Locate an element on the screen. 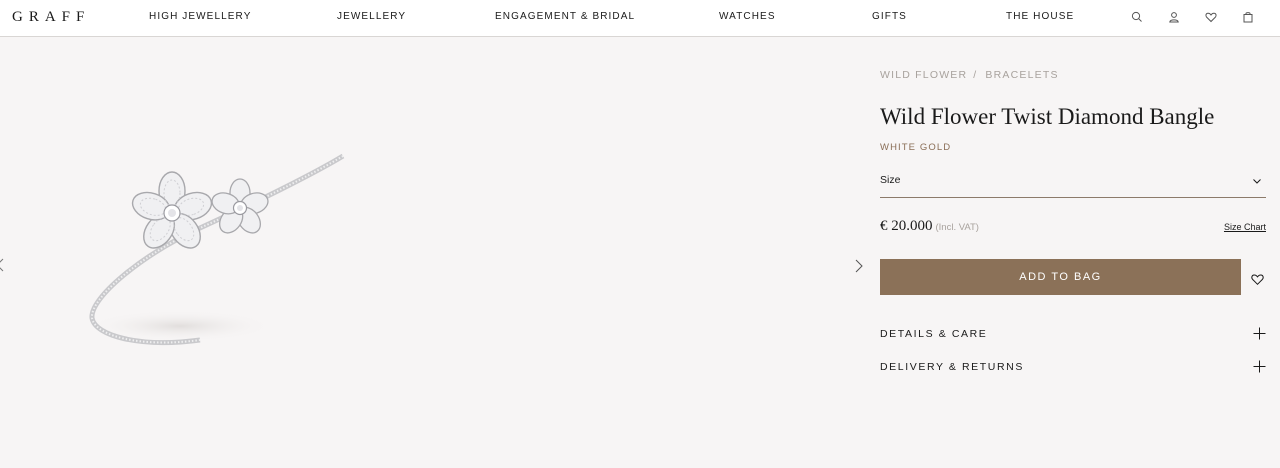  vat-note: (Incl. VAT) is located at coordinates (957, 227).